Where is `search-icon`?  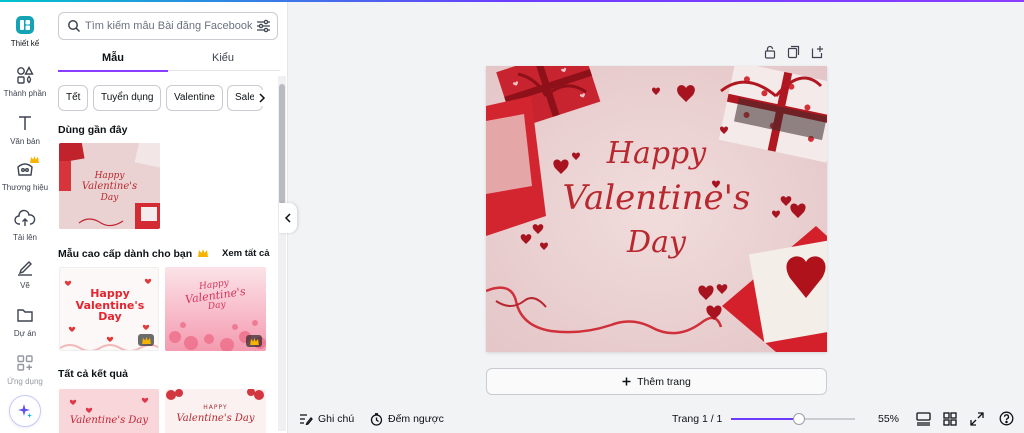
search-icon is located at coordinates (74, 26).